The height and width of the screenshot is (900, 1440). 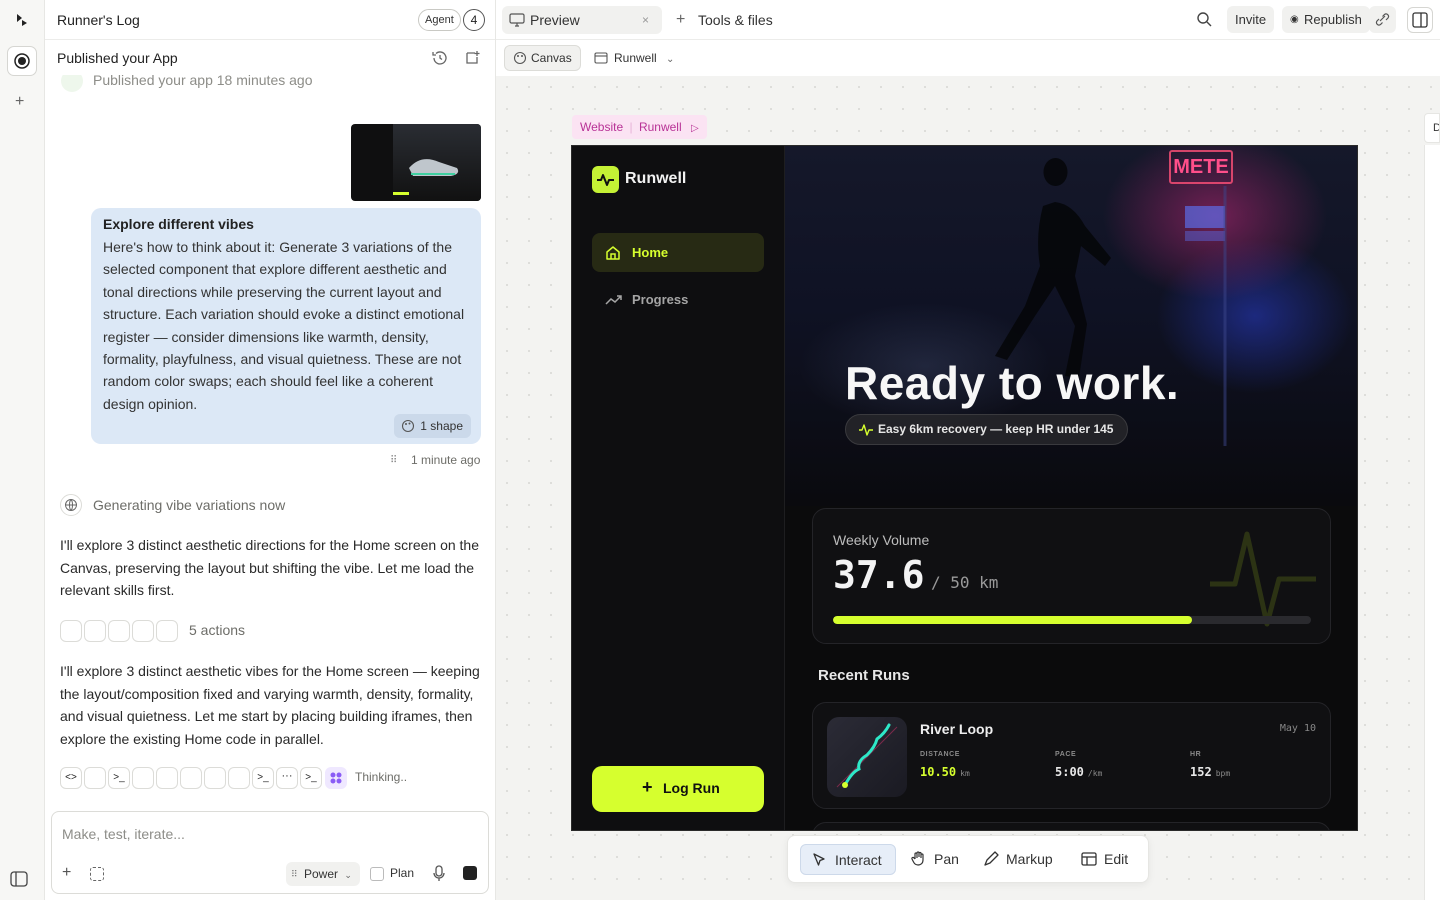 I want to click on weekly-volume-label: Weekly Volume, so click(x=881, y=540).